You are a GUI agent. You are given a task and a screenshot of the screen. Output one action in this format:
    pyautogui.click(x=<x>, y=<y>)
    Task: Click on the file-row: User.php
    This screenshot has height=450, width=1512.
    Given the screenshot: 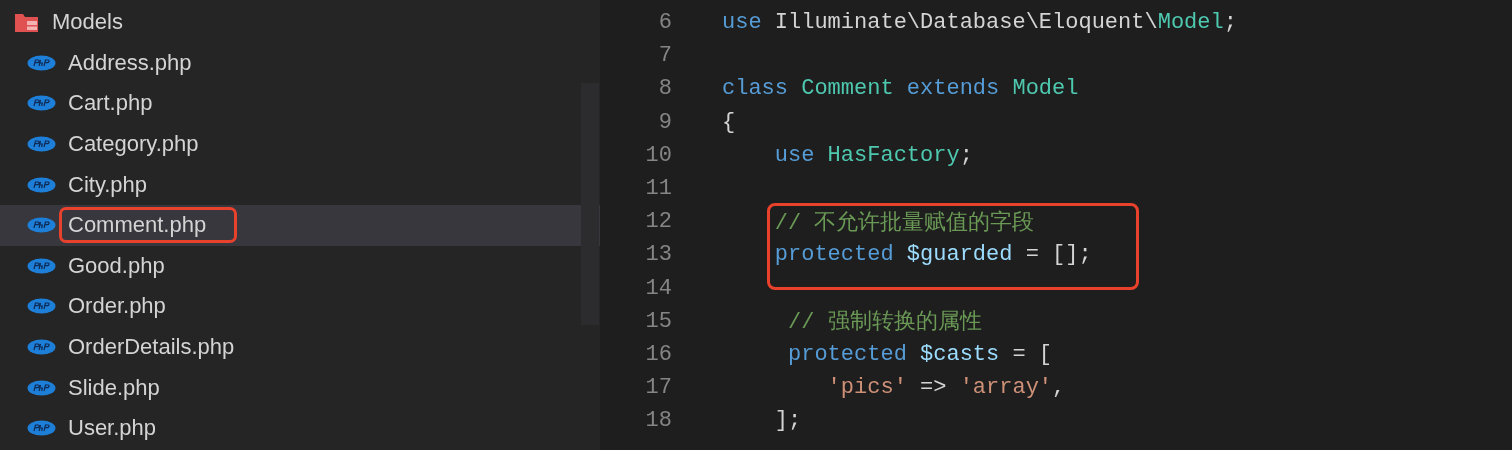 What is the action you would take?
    pyautogui.click(x=300, y=428)
    